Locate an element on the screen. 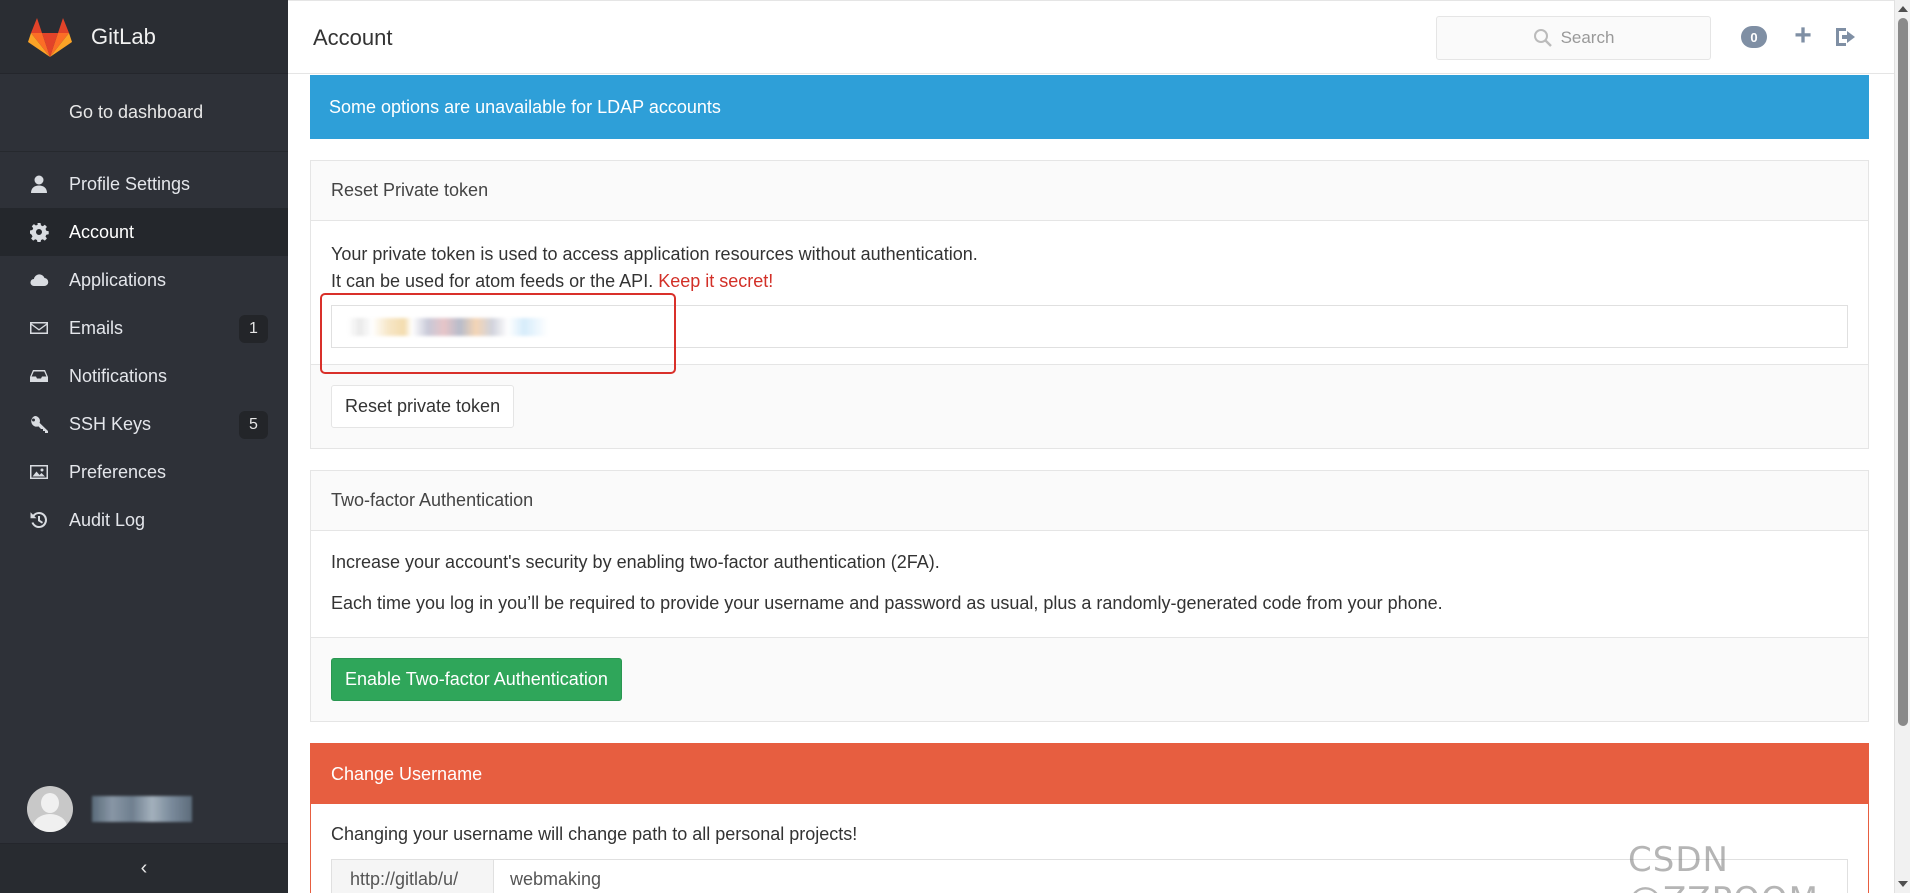  username-redacted is located at coordinates (142, 809).